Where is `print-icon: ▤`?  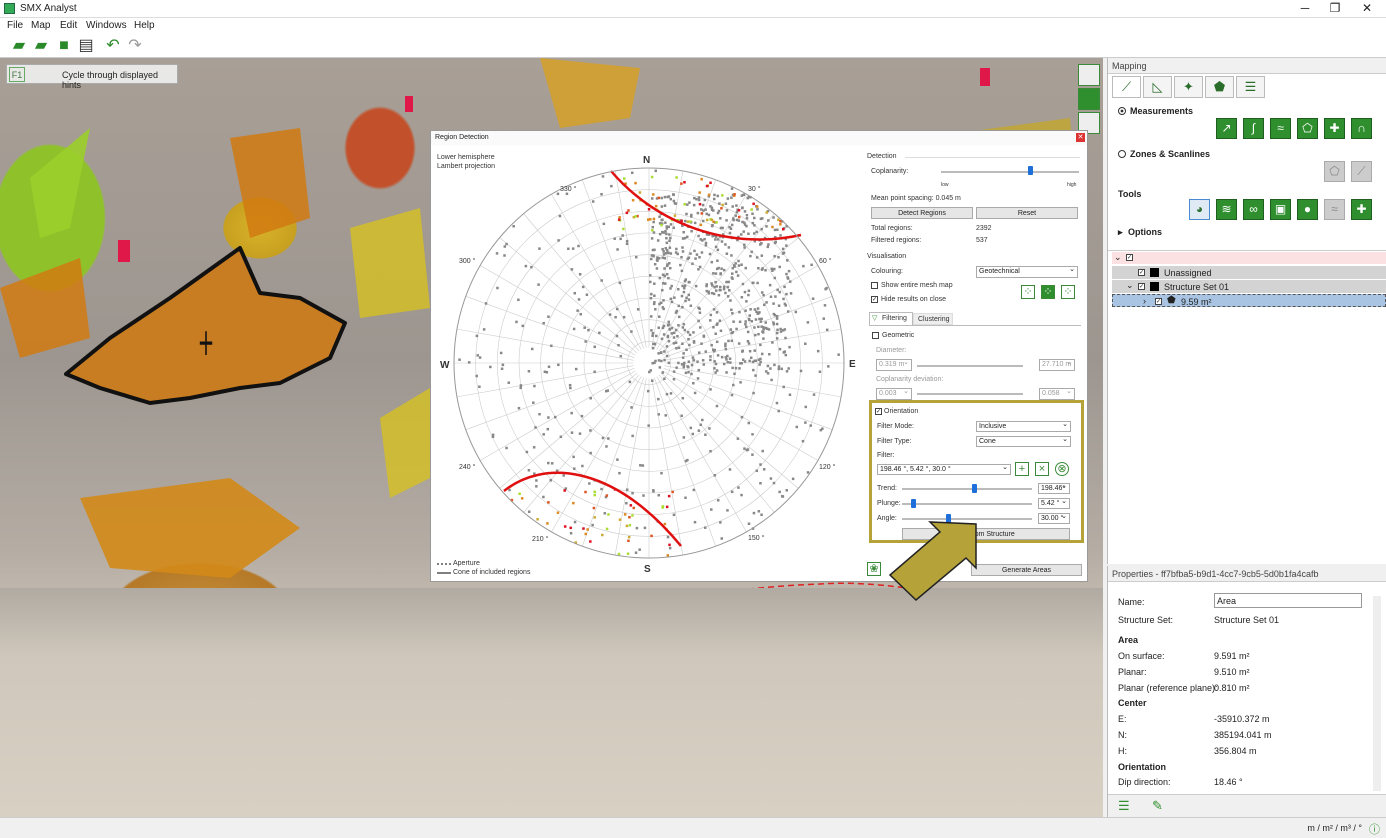
print-icon: ▤ is located at coordinates (86, 46).